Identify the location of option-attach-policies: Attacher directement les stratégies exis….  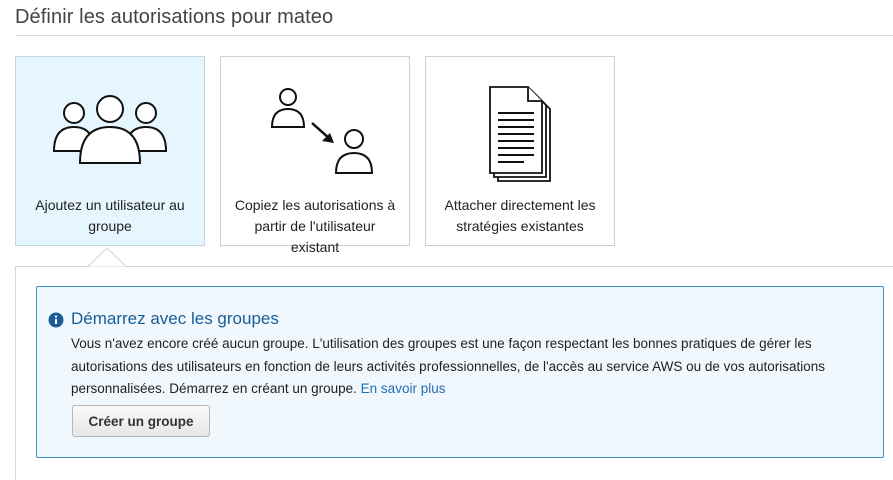
(520, 151).